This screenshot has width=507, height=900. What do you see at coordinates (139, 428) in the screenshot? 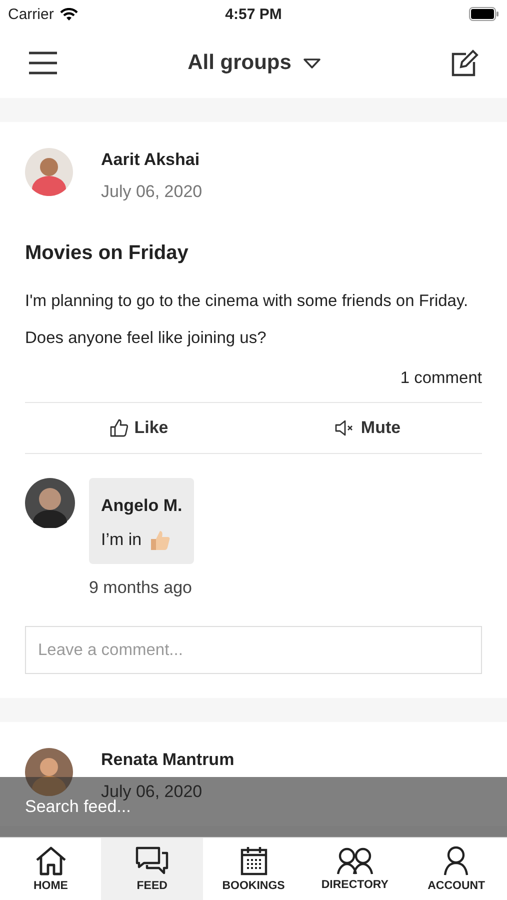
I see `like-button: Like` at bounding box center [139, 428].